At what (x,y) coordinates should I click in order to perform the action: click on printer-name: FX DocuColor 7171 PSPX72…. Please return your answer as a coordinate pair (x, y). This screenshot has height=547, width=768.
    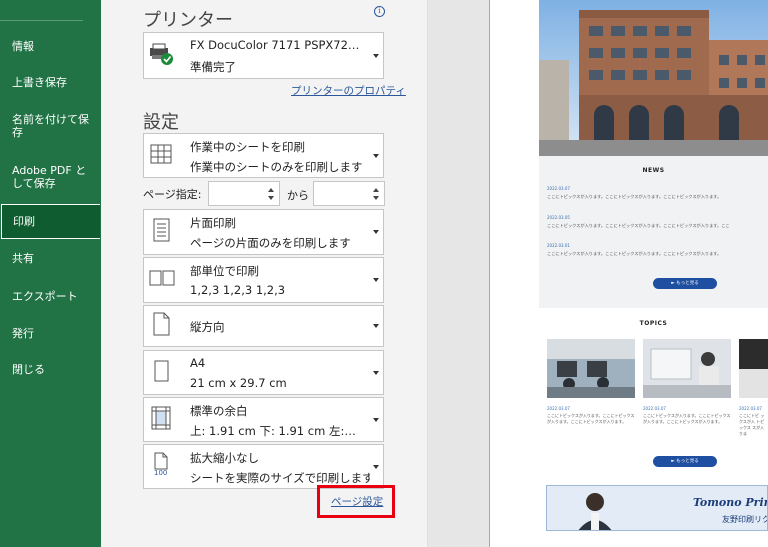
    Looking at the image, I should click on (275, 45).